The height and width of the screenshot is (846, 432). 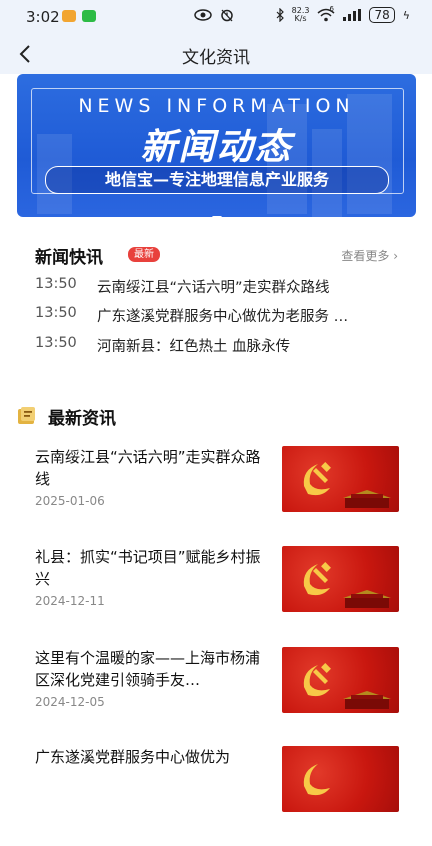 I want to click on page-title: 文化资讯, so click(x=216, y=58).